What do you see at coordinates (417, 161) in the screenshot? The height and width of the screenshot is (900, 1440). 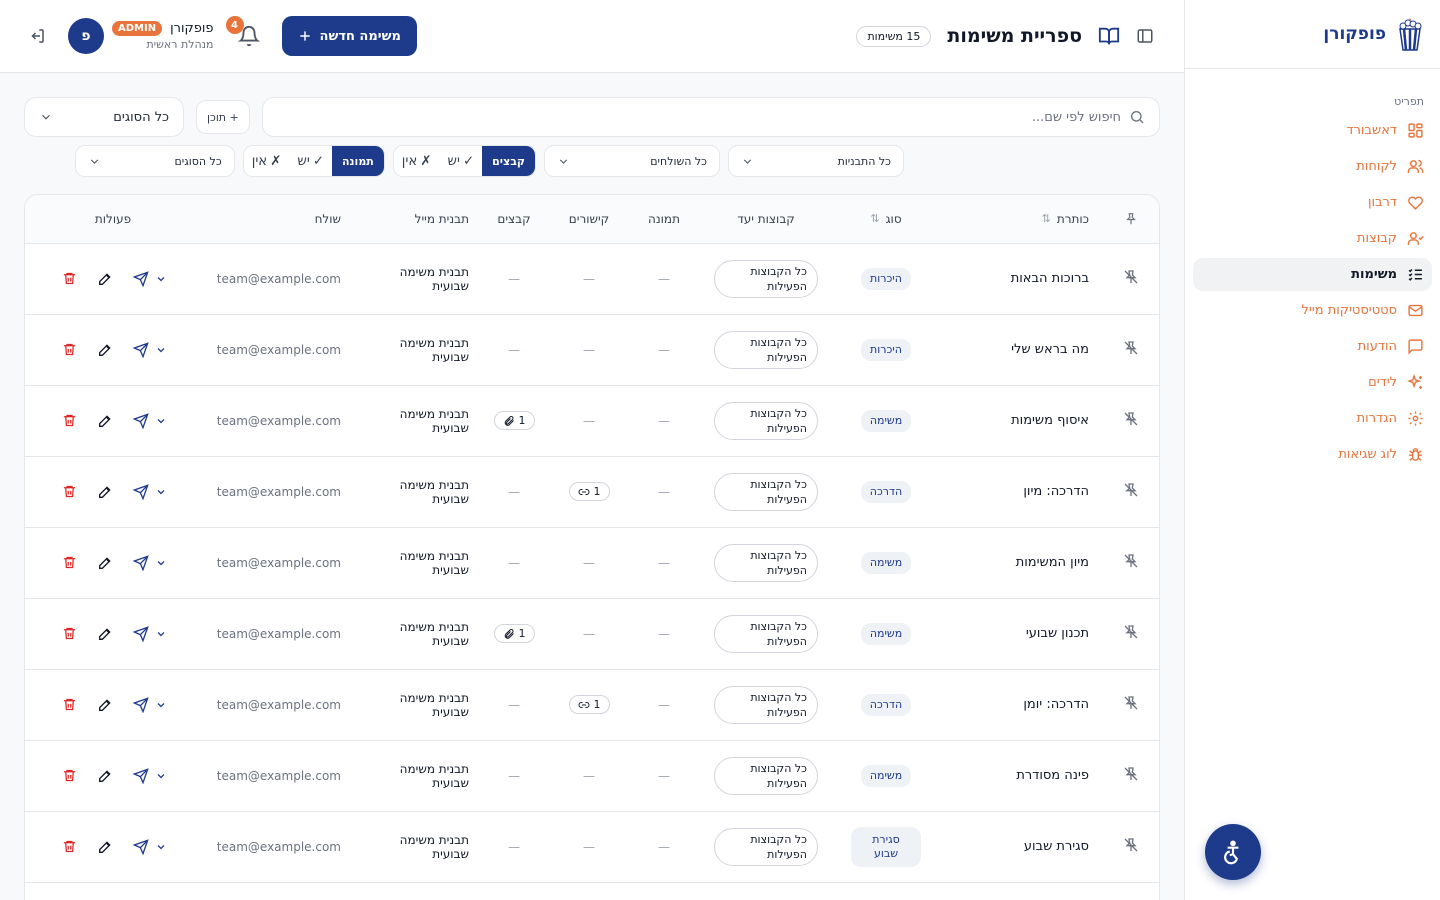 I see `files-no-option: ✗ אין` at bounding box center [417, 161].